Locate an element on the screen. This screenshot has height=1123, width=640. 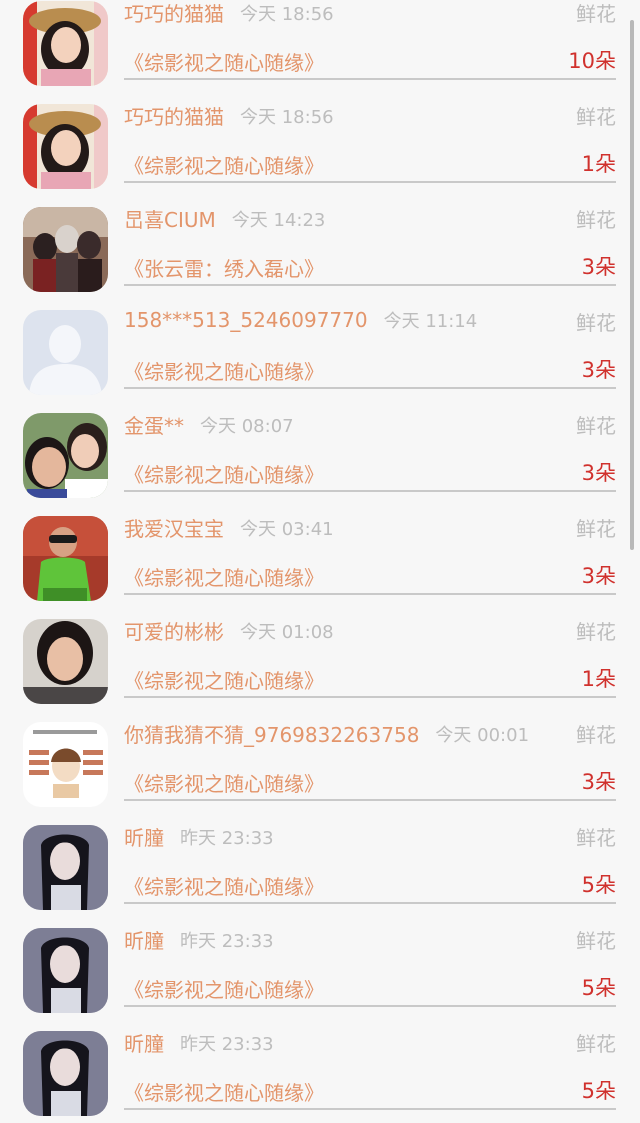
timestamp: 今天 03:41 is located at coordinates (287, 529).